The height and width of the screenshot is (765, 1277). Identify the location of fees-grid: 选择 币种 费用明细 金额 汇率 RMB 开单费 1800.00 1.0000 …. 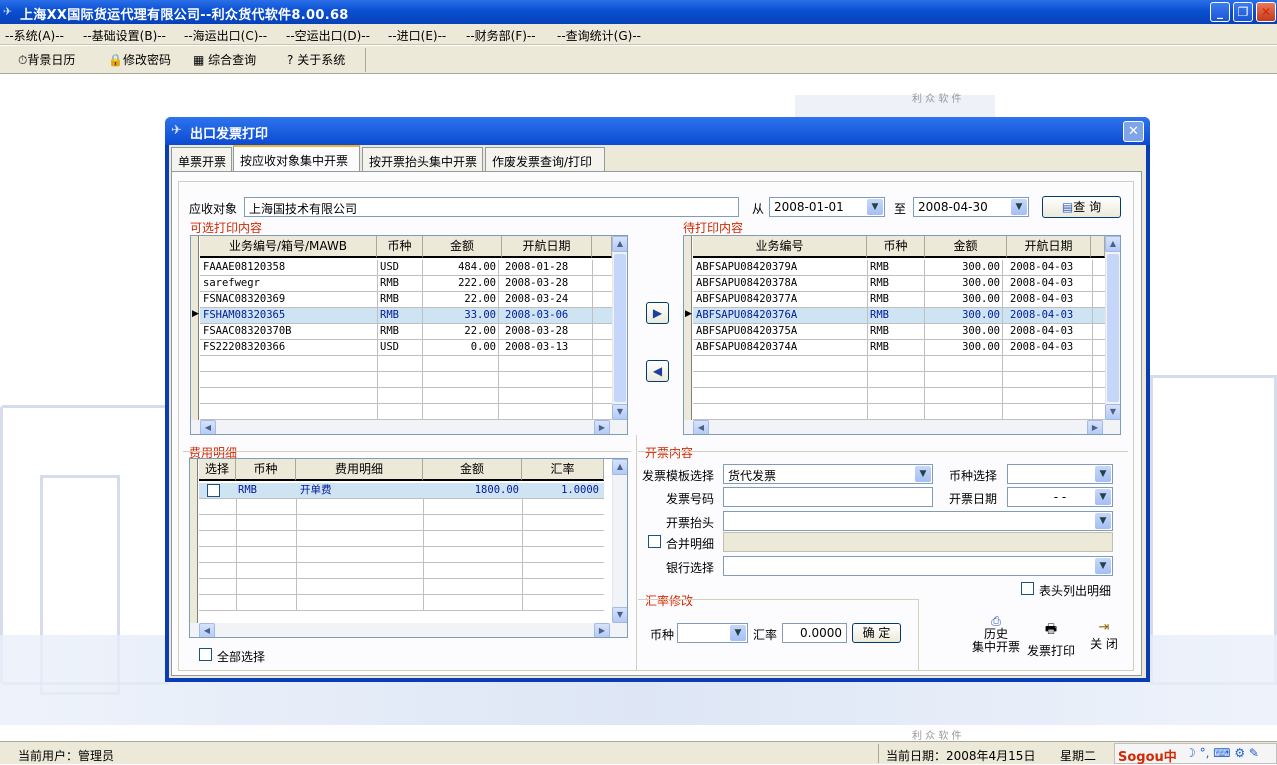
(408, 548).